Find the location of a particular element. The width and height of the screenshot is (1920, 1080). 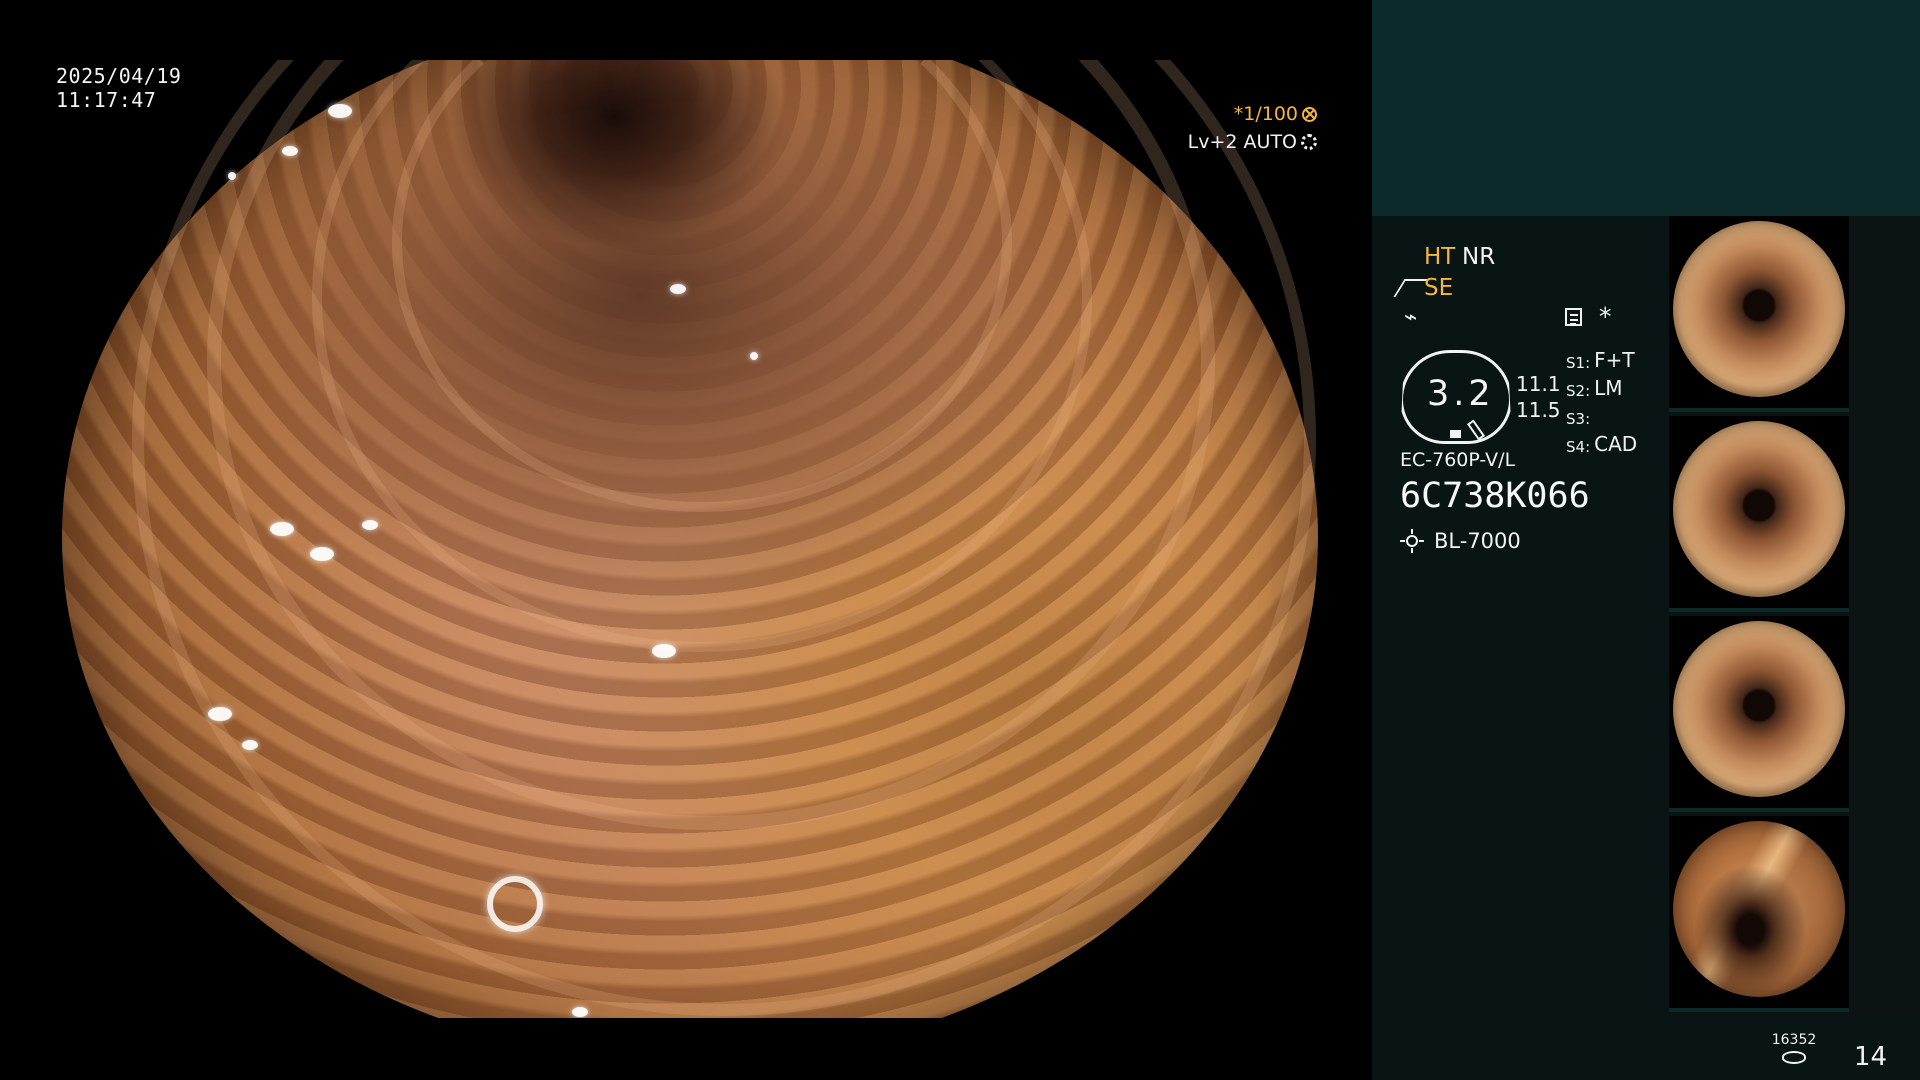

light-source-row: BL-7000 is located at coordinates (1460, 541).